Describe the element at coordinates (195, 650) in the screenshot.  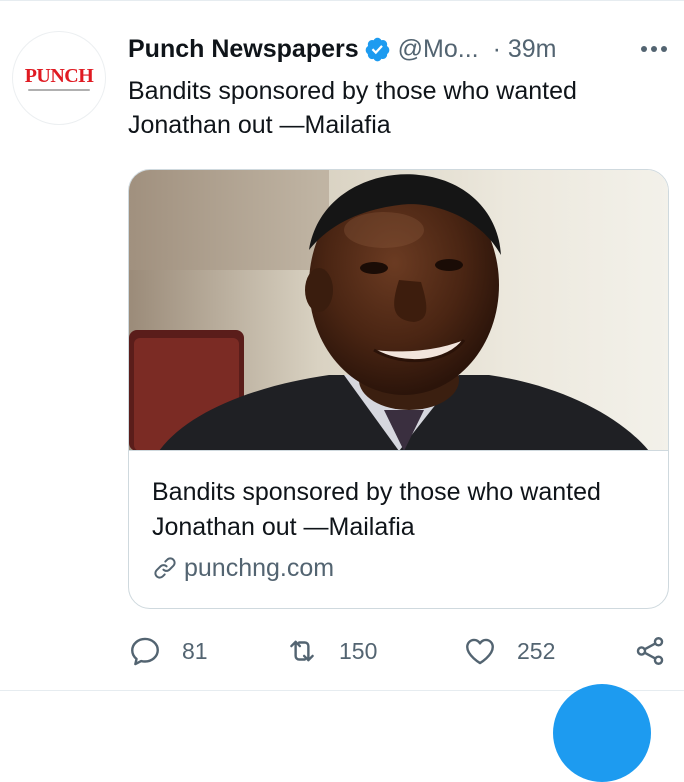
I see `reply-count: 81` at that location.